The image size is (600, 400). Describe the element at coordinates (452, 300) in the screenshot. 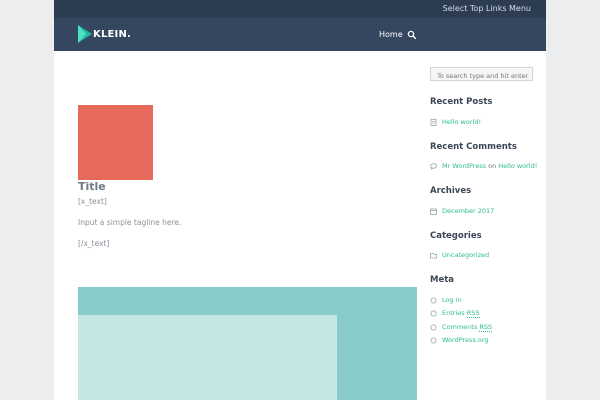

I see `meta-login-link: Log in` at that location.